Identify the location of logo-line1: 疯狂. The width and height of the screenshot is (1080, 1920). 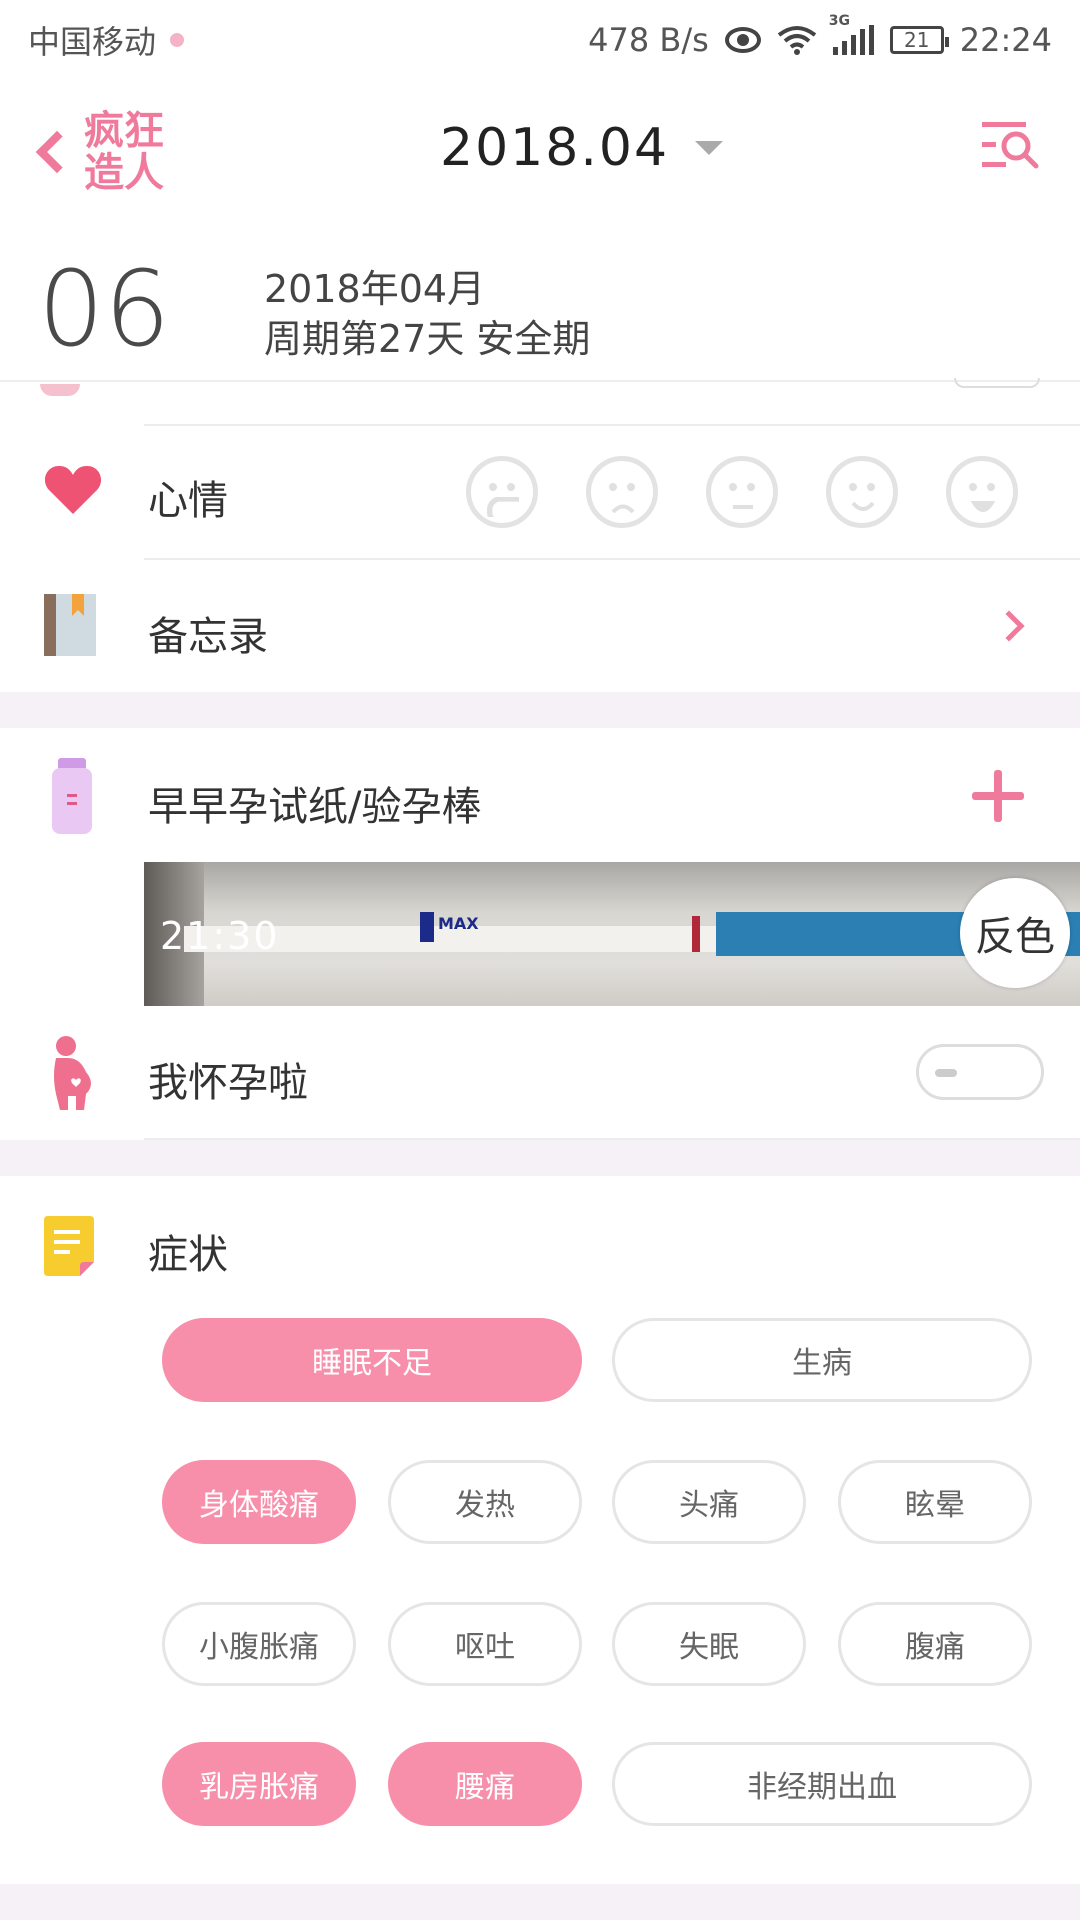
(124, 131).